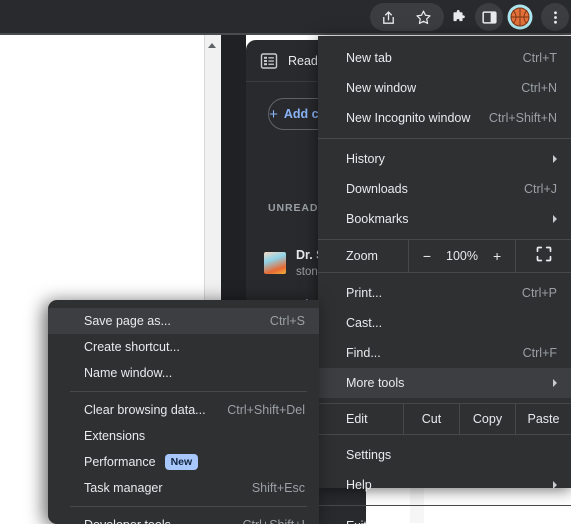 Image resolution: width=571 pixels, height=524 pixels. Describe the element at coordinates (522, 118) in the screenshot. I see `menu-item-accelerator: Ctrl+Shift+N` at that location.